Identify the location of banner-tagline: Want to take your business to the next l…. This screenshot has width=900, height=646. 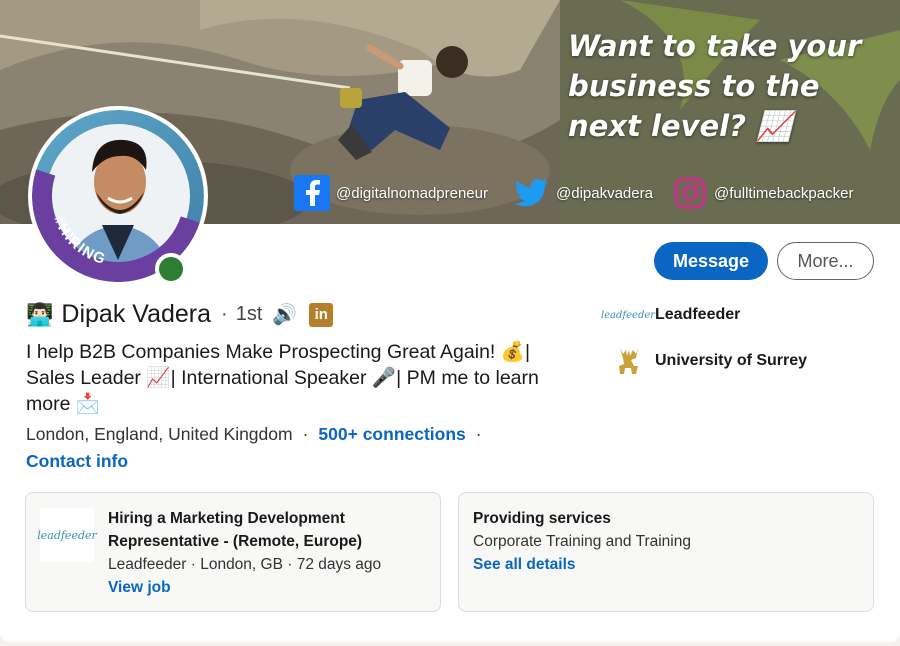
(715, 86).